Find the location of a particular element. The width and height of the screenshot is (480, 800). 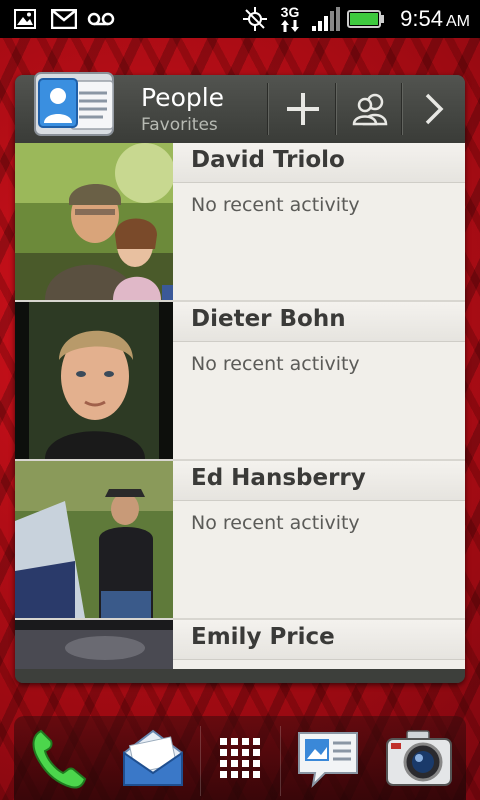

contact-name: Ed Hansberry is located at coordinates (278, 478).